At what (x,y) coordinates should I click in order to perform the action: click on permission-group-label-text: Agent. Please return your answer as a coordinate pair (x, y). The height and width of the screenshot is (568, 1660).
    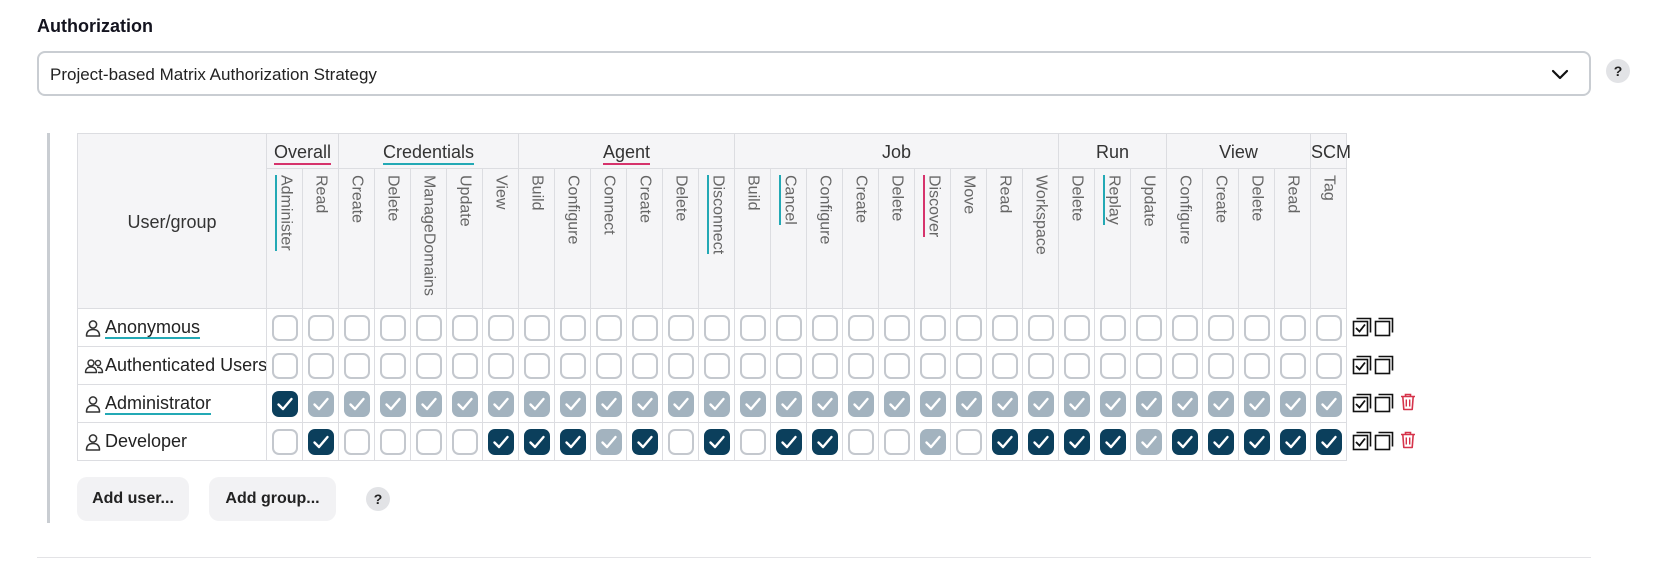
    Looking at the image, I should click on (626, 153).